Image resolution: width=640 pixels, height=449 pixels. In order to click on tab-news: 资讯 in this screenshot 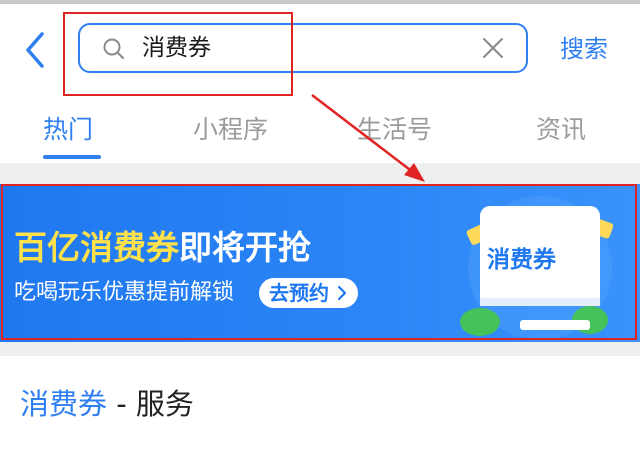, I will do `click(561, 130)`.